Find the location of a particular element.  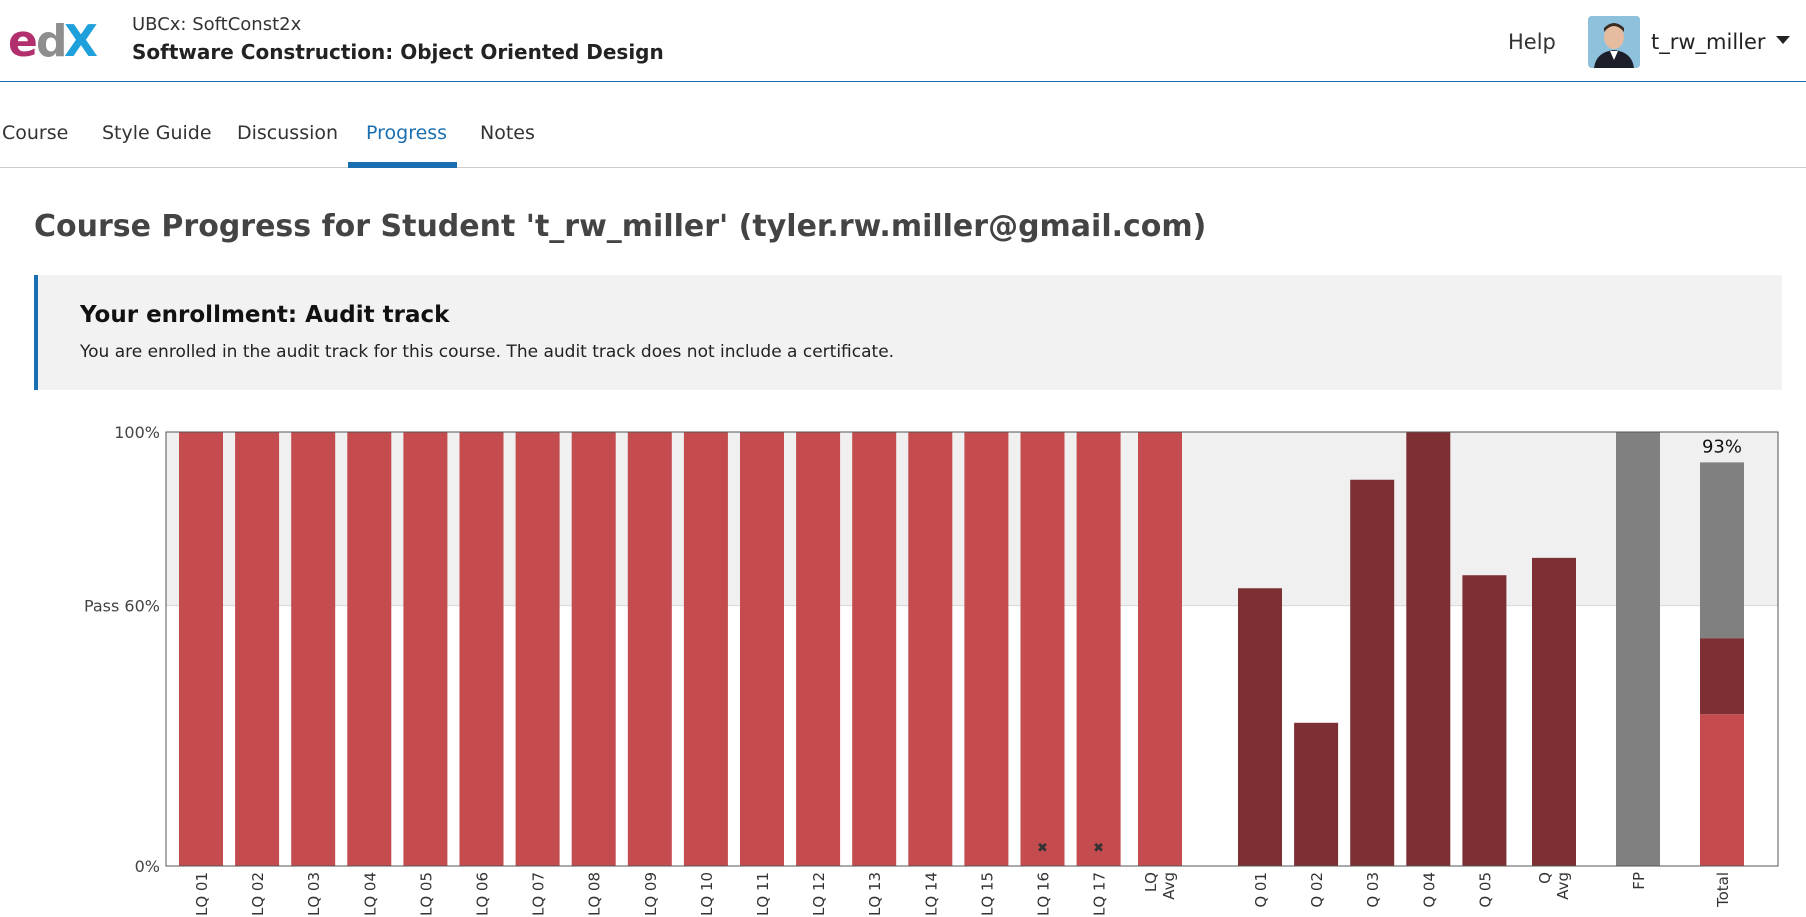

x-tick-label-text: LQ 10 is located at coordinates (707, 894).